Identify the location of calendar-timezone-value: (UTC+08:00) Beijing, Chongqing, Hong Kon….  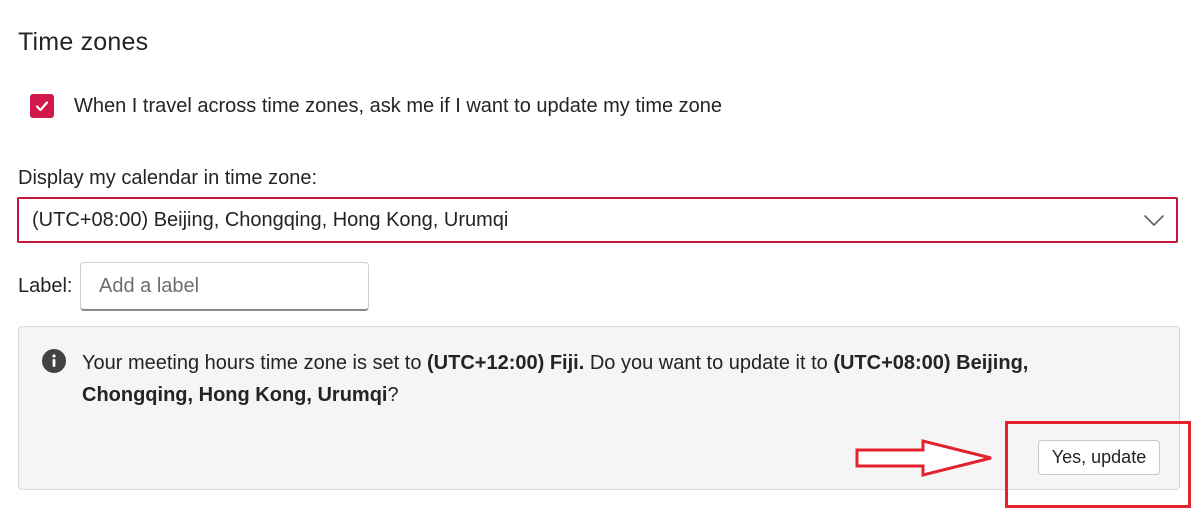
(270, 219).